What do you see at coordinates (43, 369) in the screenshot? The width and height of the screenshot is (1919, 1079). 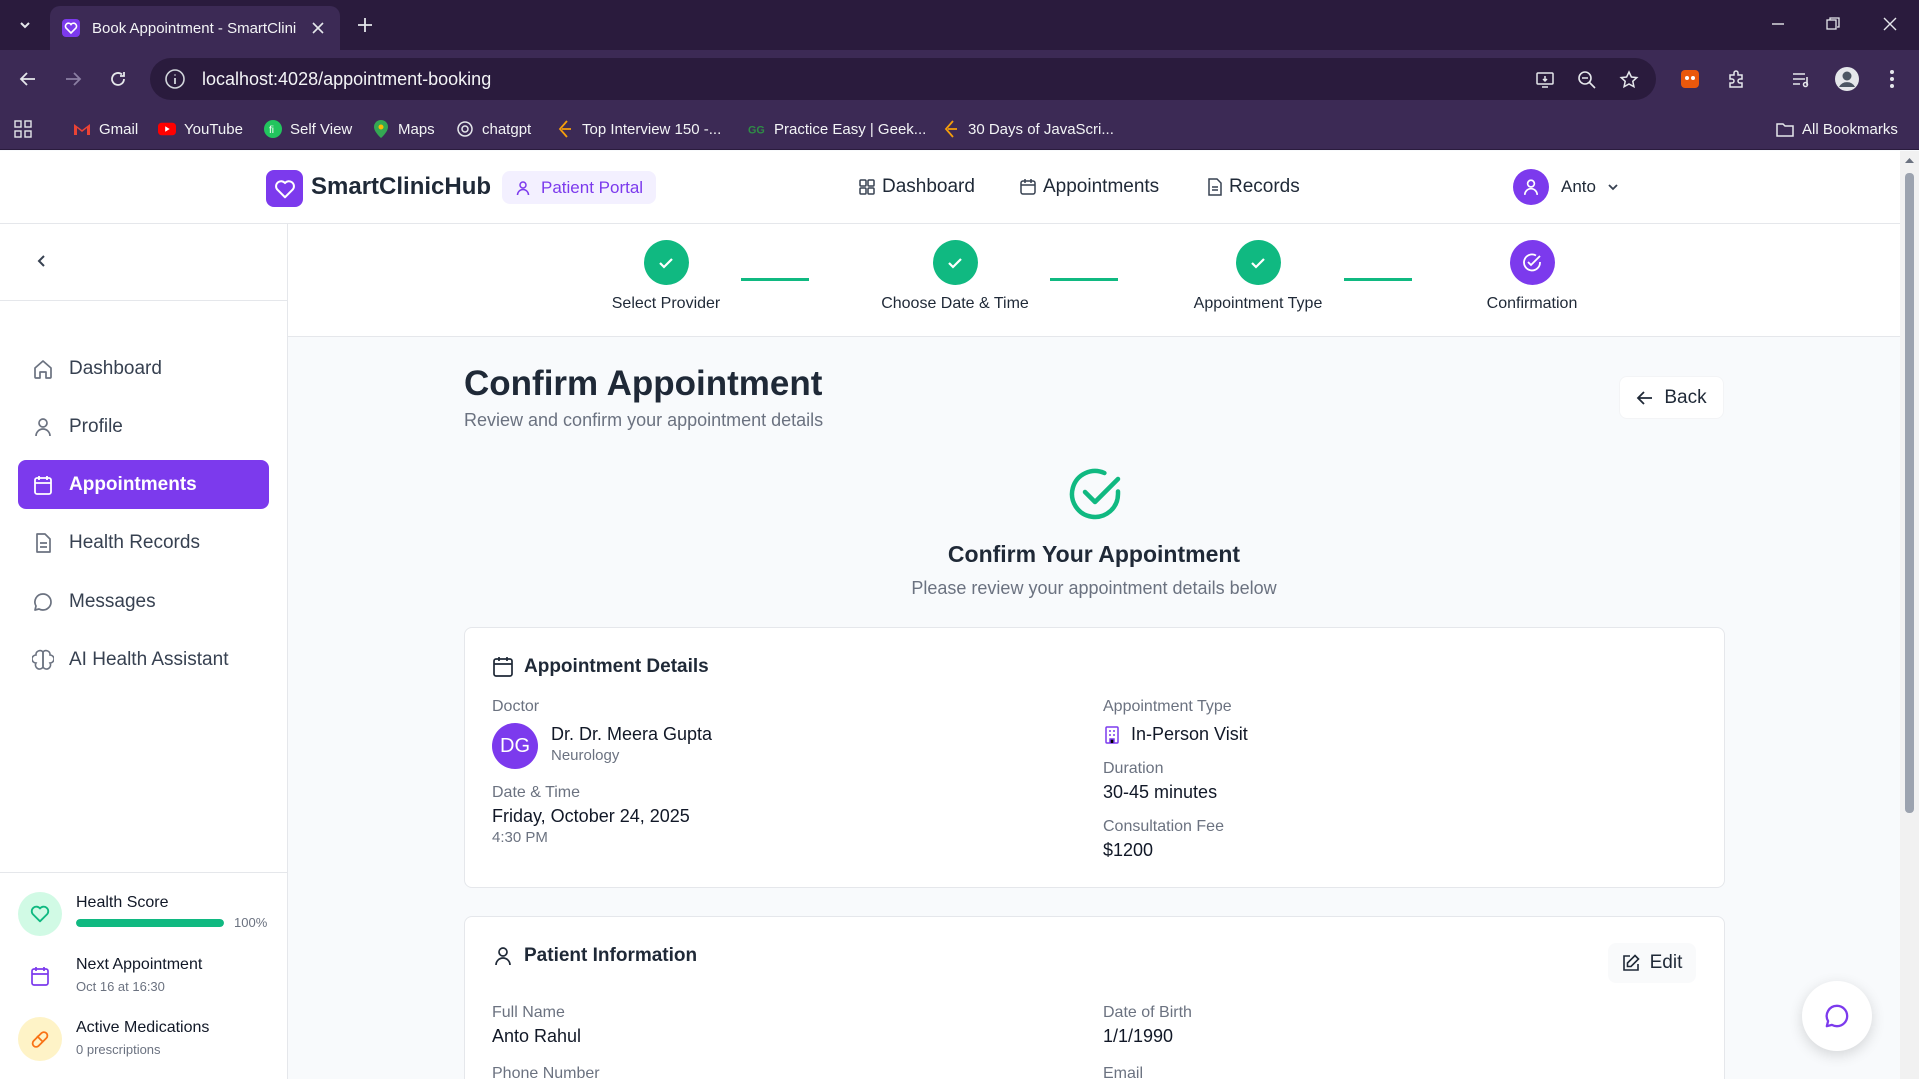 I see `home-icon` at bounding box center [43, 369].